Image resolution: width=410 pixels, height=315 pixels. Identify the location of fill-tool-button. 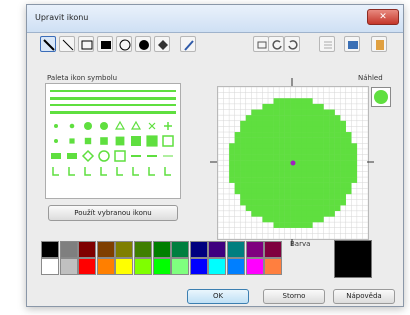
(162, 44).